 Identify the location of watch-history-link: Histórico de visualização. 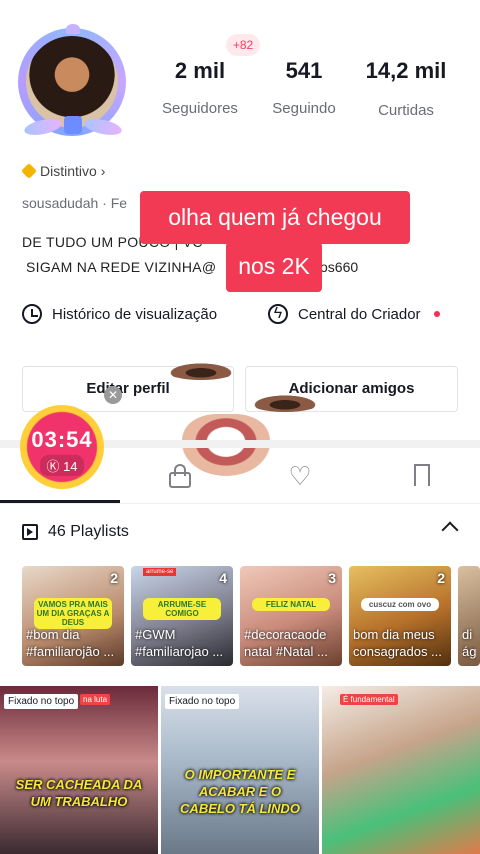
(119, 314).